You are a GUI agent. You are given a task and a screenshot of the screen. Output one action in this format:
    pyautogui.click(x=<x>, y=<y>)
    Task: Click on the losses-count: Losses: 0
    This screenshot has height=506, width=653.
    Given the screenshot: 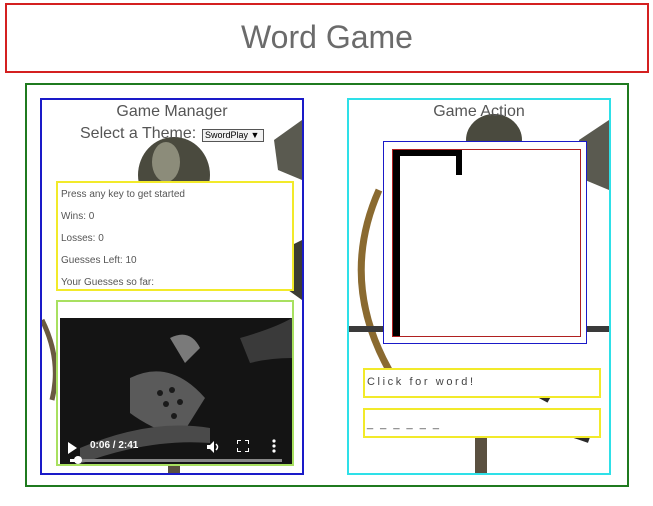 What is the action you would take?
    pyautogui.click(x=82, y=238)
    